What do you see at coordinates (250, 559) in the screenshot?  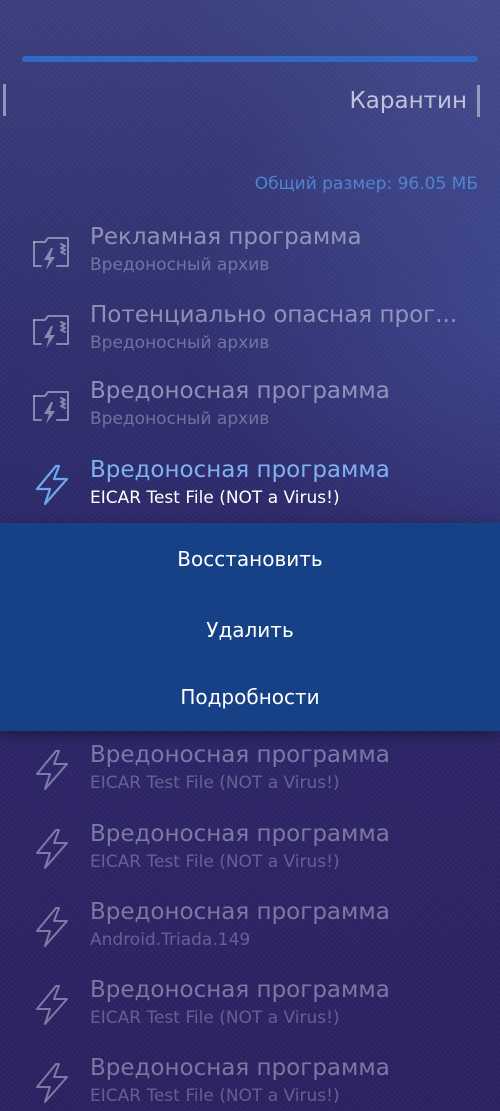 I see `restore-menu-item: Восстановить` at bounding box center [250, 559].